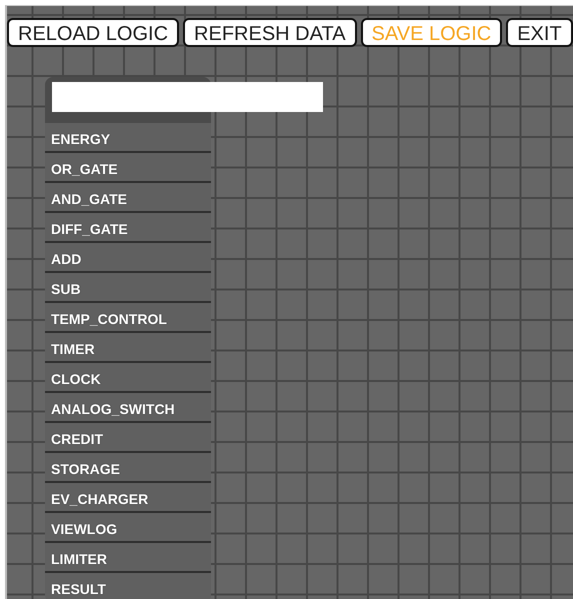 The width and height of the screenshot is (573, 599). I want to click on palette-item: CLOCK, so click(128, 378).